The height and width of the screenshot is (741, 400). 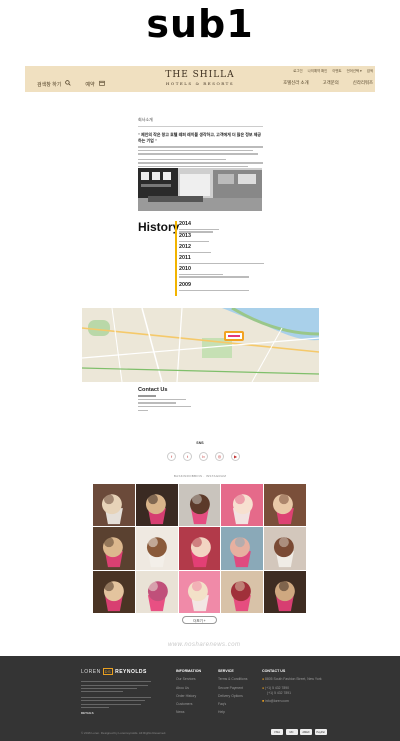 I want to click on history-item: 2011, so click(x=221, y=259).